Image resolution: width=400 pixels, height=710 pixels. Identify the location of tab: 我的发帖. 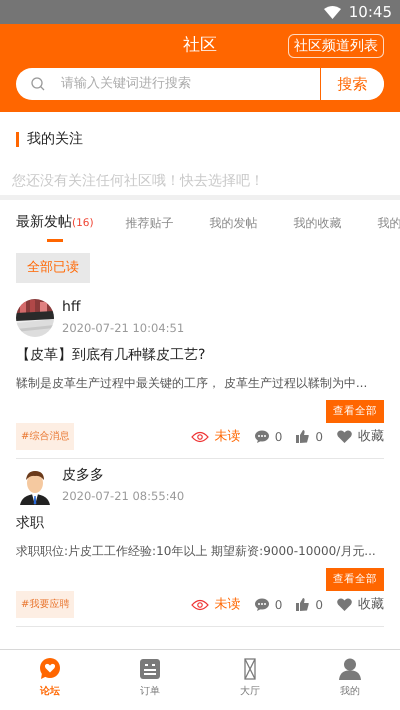
(234, 222).